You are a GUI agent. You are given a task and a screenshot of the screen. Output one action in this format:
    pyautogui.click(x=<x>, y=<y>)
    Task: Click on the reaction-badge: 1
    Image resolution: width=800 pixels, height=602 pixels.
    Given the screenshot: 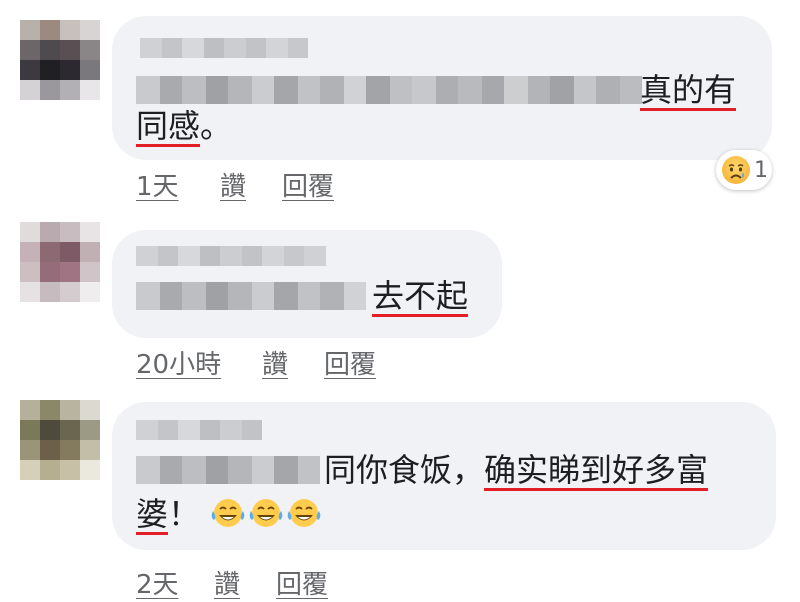 What is the action you would take?
    pyautogui.click(x=744, y=170)
    